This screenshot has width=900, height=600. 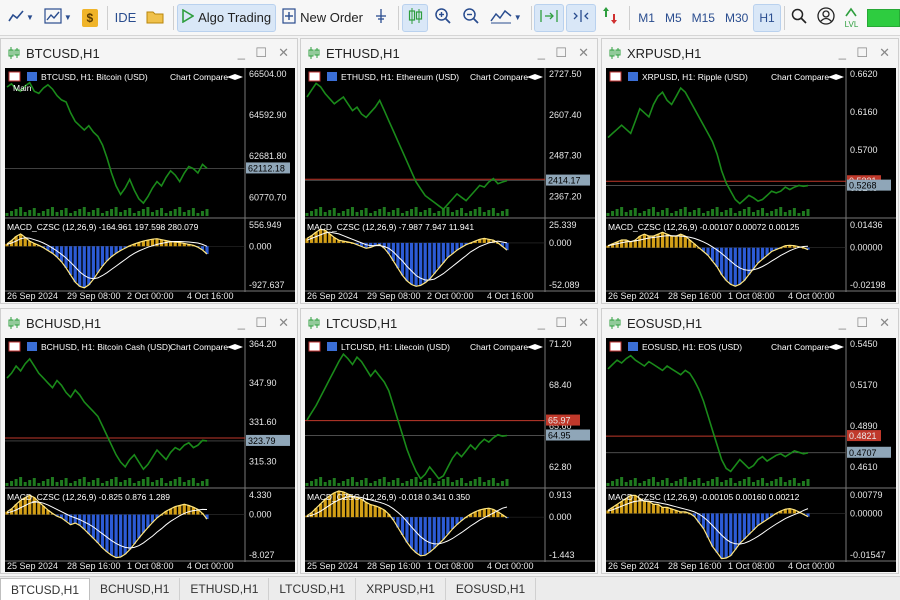 What do you see at coordinates (149, 53) in the screenshot?
I see `chart-window-titlebar: BTCUSD,H1 _ ☐ ✕` at bounding box center [149, 53].